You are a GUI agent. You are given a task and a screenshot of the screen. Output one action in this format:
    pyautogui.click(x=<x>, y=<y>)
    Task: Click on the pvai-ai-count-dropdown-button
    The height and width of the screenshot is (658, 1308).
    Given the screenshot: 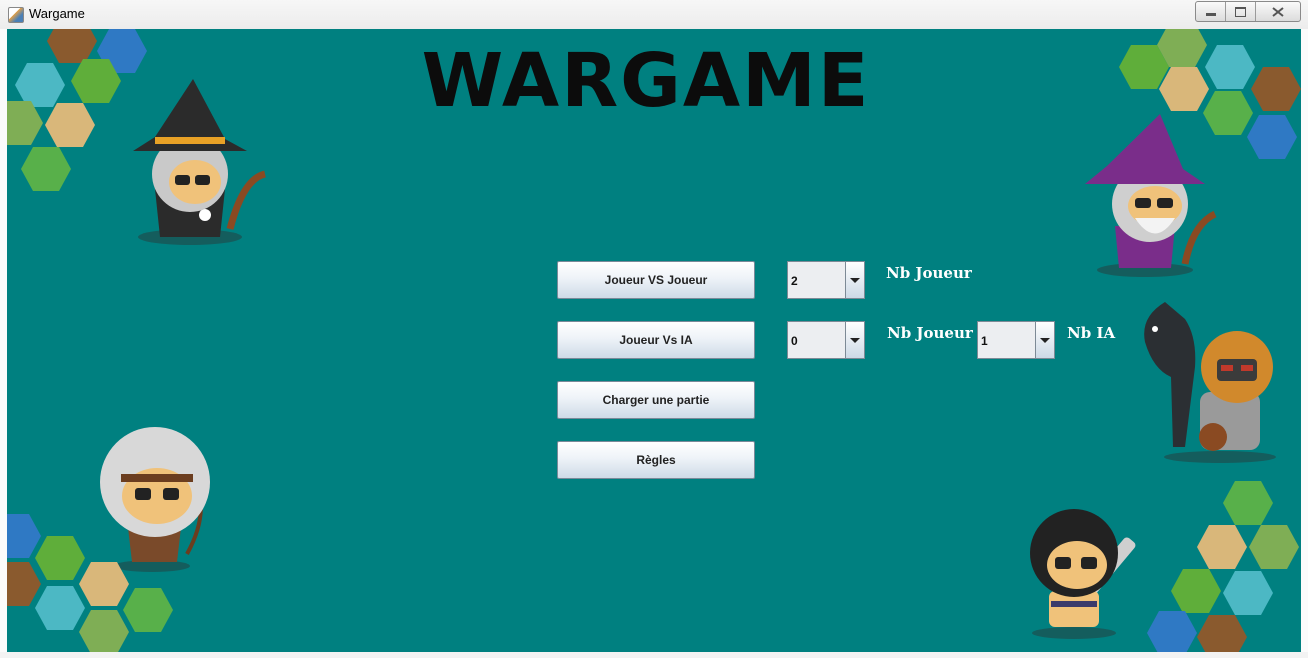 What is the action you would take?
    pyautogui.click(x=1044, y=340)
    